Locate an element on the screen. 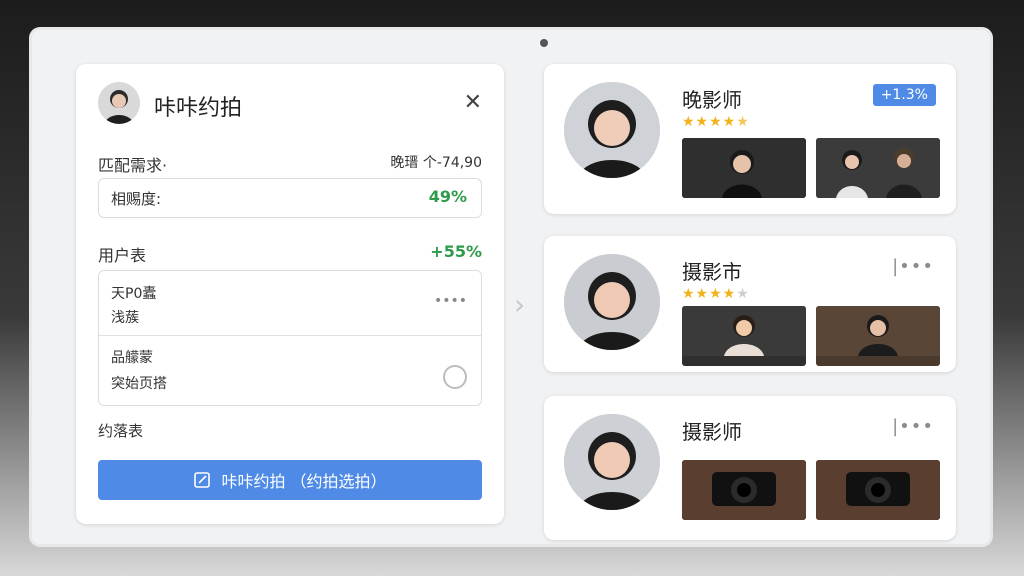  similarity-label: 相赐度: is located at coordinates (136, 199).